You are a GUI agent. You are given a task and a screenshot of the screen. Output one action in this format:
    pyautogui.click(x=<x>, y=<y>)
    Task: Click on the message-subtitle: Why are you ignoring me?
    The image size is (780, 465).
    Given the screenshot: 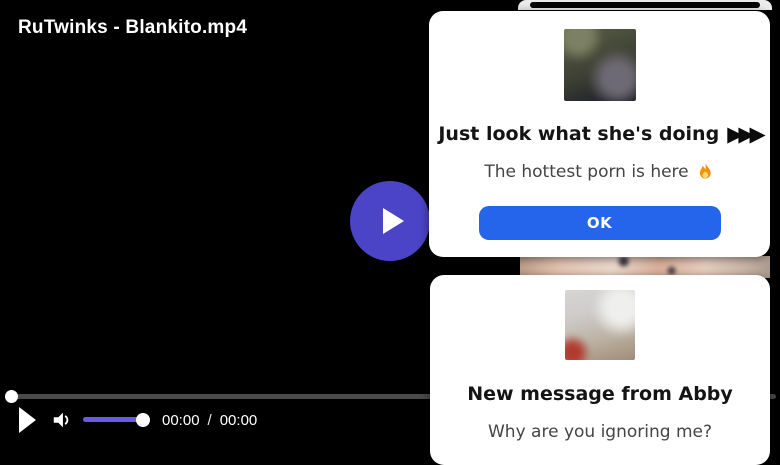 What is the action you would take?
    pyautogui.click(x=600, y=432)
    